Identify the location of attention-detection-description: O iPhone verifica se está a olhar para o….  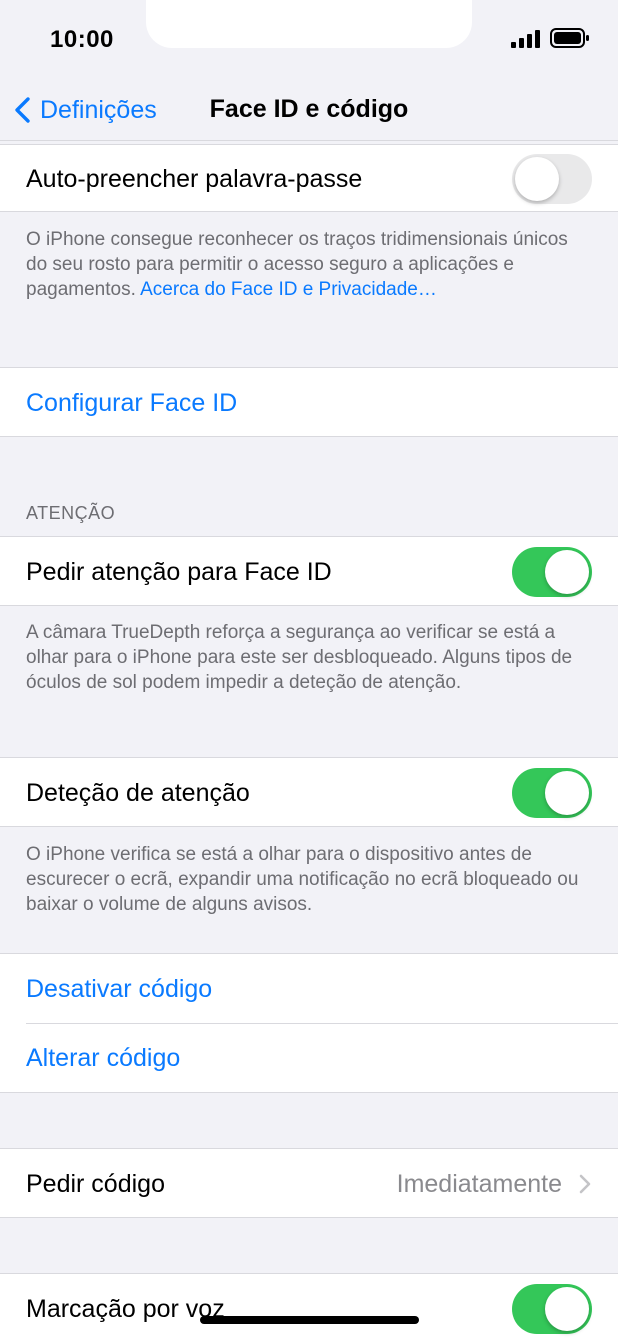
(302, 879).